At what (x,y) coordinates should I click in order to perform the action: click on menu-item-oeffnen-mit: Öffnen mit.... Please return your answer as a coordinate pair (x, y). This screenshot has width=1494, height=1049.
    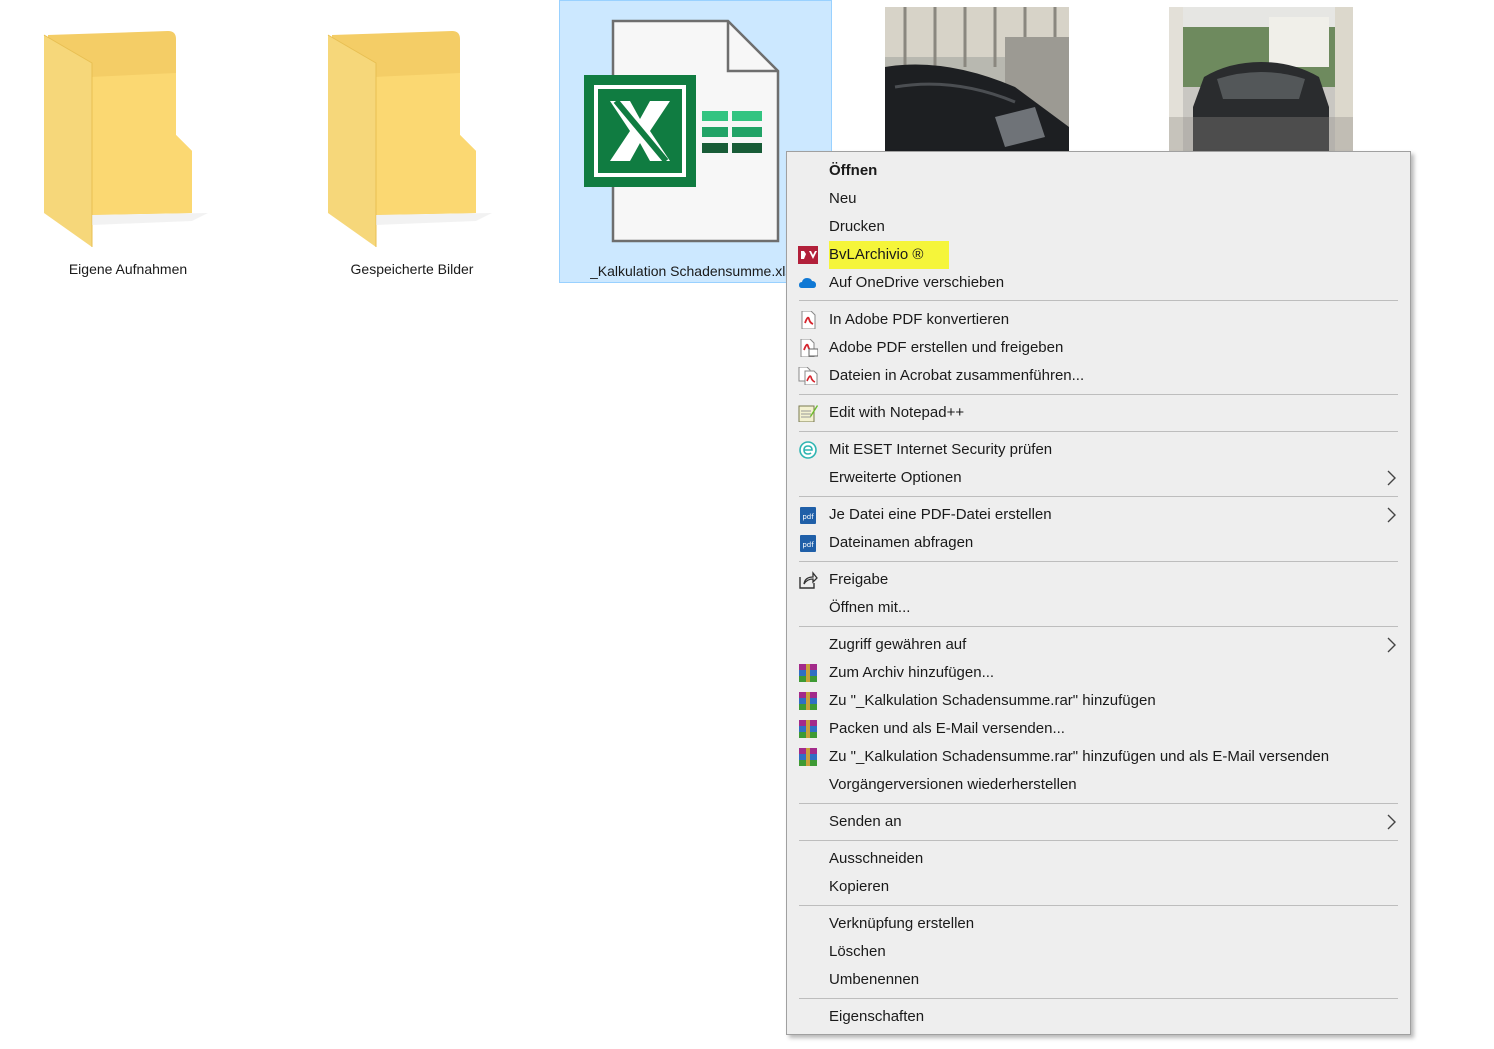
    Looking at the image, I should click on (1098, 608).